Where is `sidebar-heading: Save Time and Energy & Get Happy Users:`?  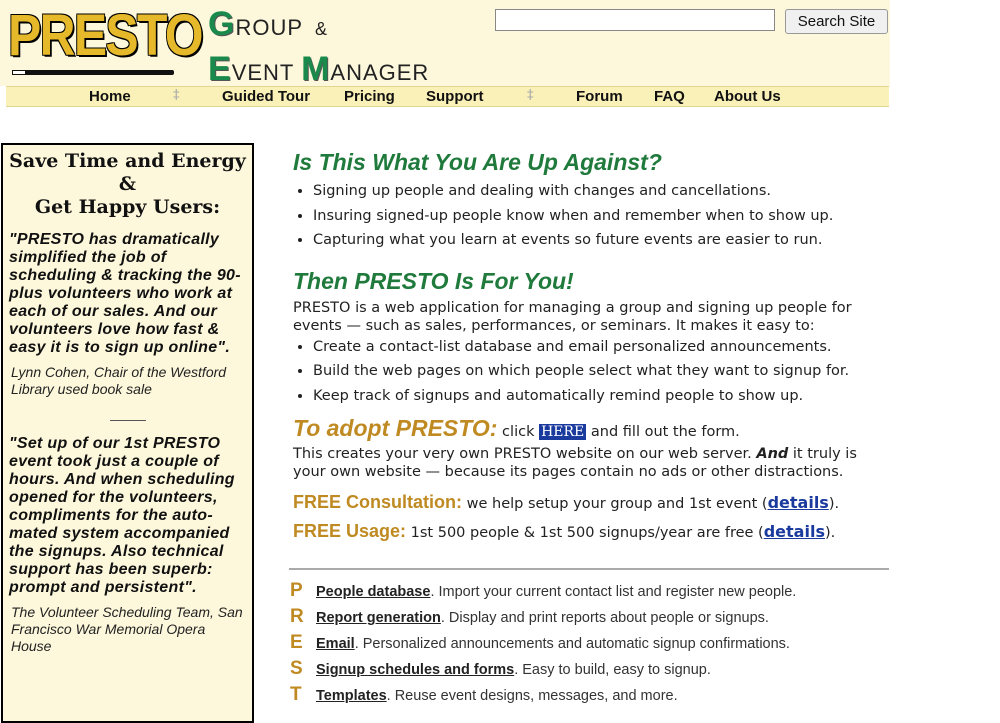 sidebar-heading: Save Time and Energy & Get Happy Users: is located at coordinates (127, 184).